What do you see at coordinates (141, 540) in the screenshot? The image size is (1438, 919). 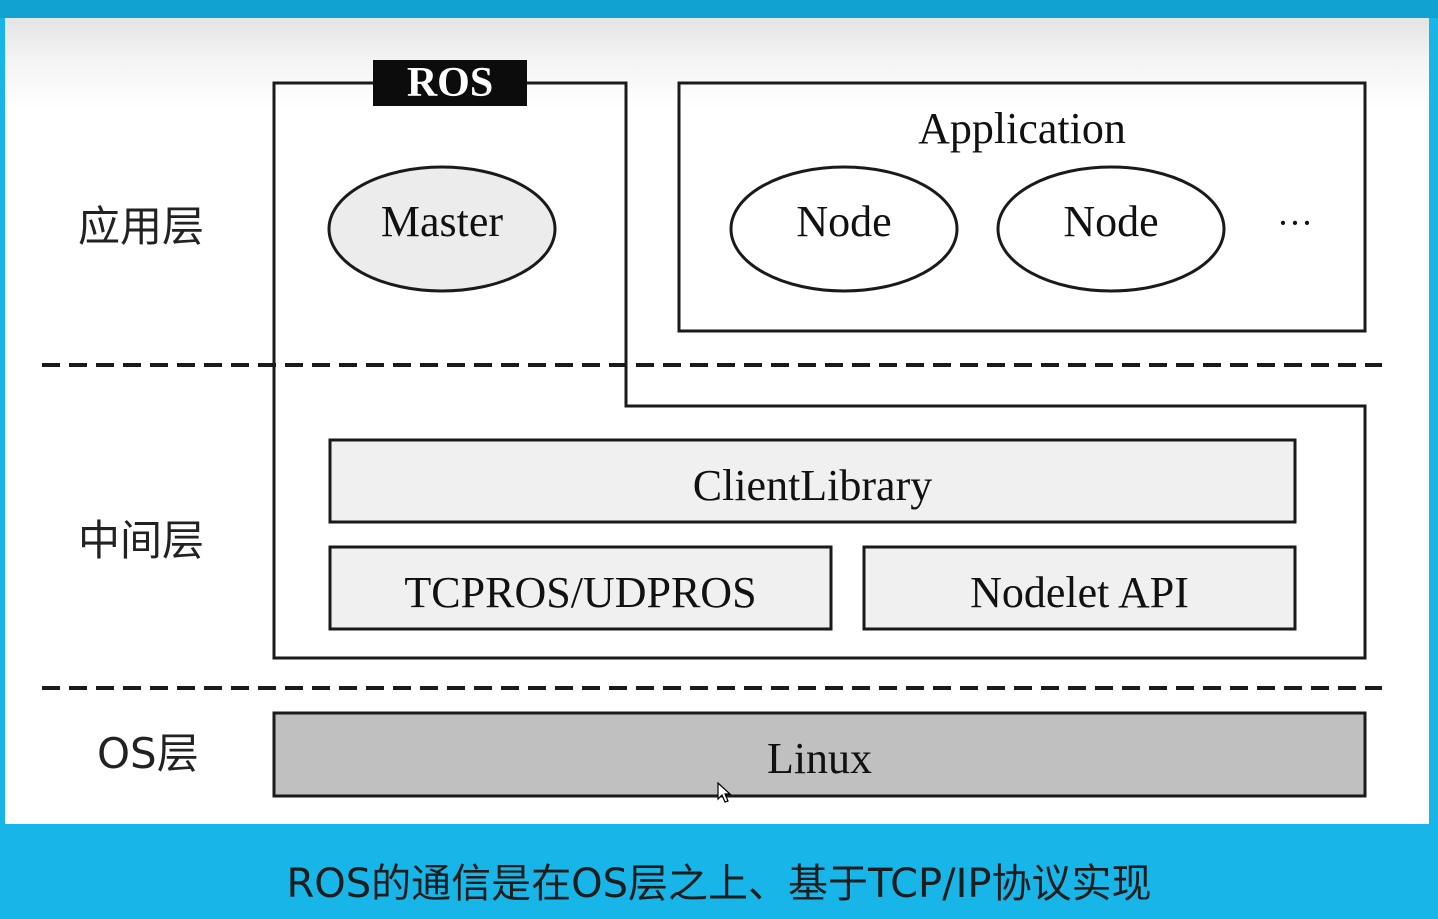 I see `layer-label-middleware: 中间层` at bounding box center [141, 540].